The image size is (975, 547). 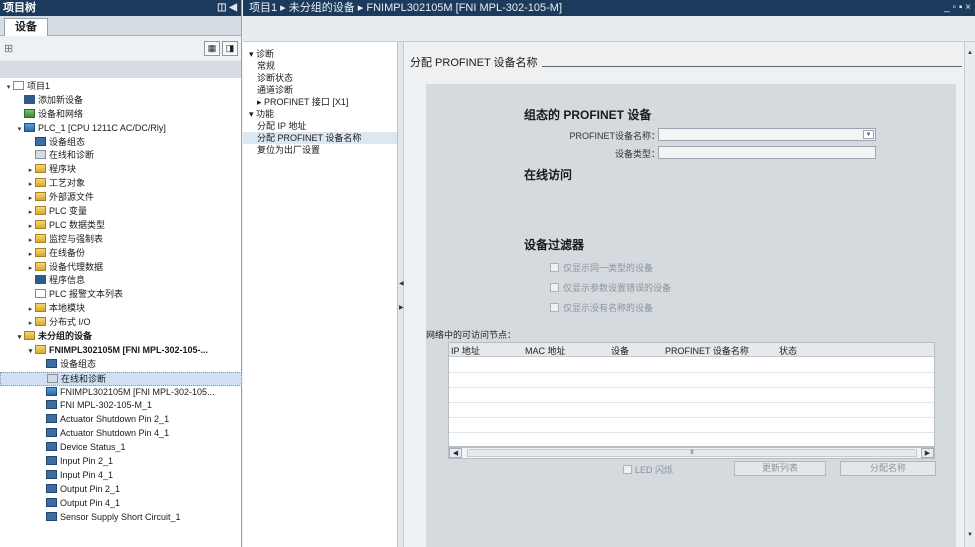 What do you see at coordinates (707, 350) in the screenshot?
I see `col-profinet-name: PROFINET 设备名称` at bounding box center [707, 350].